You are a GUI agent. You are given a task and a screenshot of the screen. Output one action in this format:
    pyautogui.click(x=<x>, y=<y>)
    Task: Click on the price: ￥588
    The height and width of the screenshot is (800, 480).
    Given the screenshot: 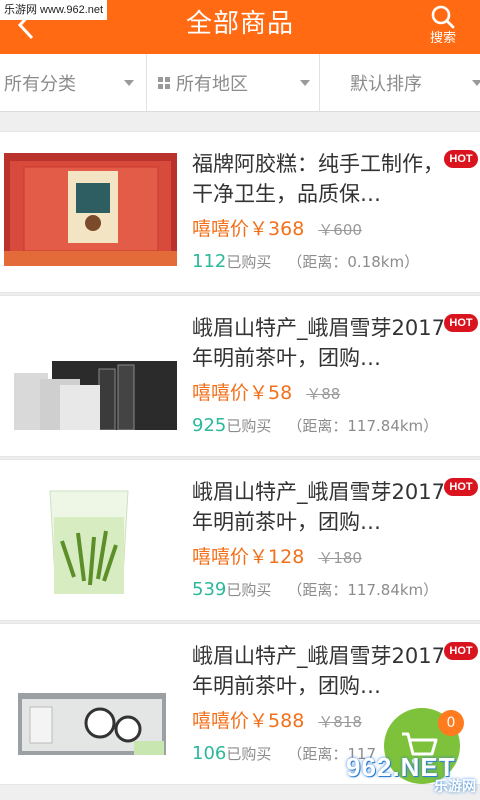 What is the action you would take?
    pyautogui.click(x=277, y=721)
    